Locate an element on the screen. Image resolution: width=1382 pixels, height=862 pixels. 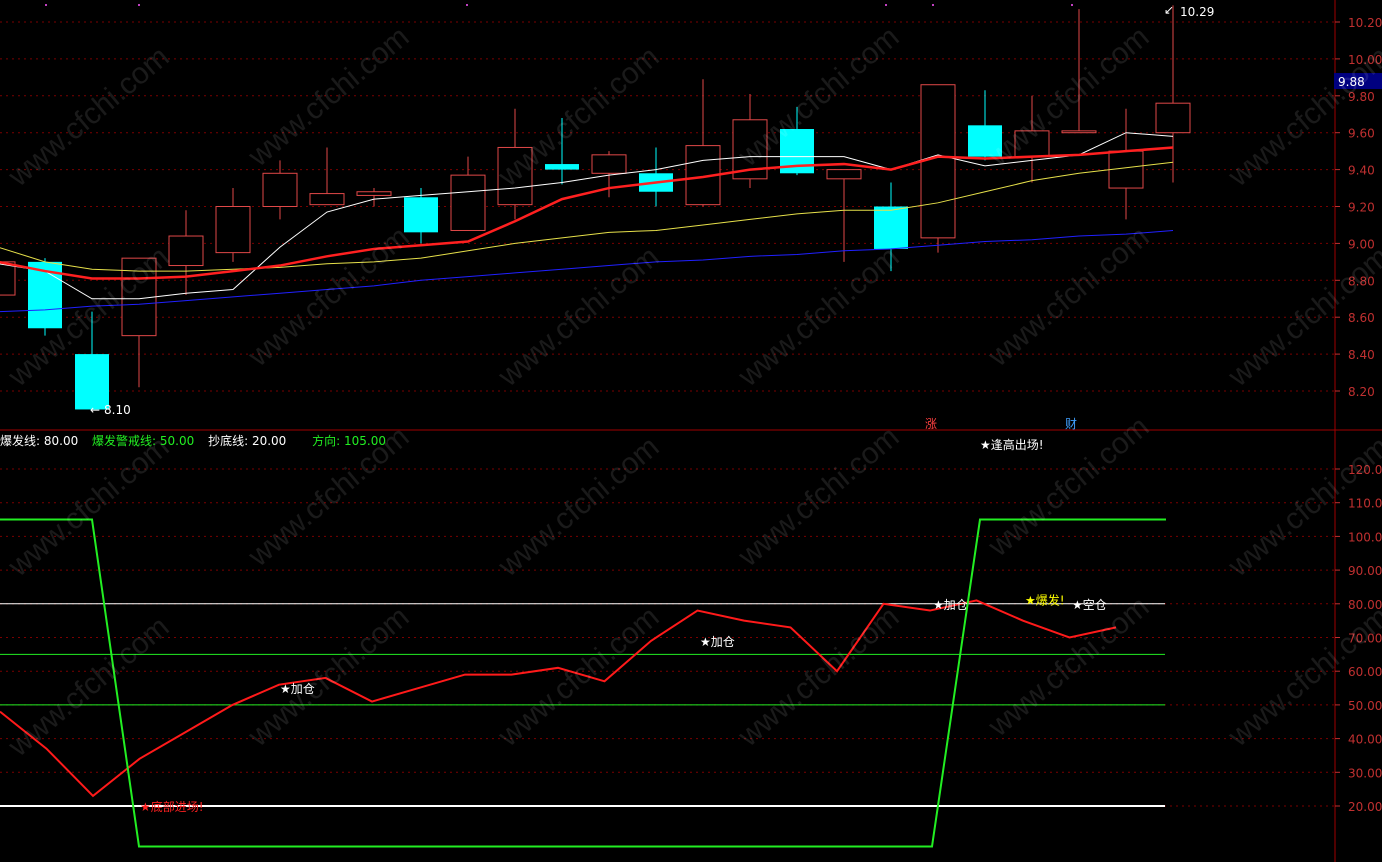
indicator-tick-label: 40.00 is located at coordinates (1365, 740).